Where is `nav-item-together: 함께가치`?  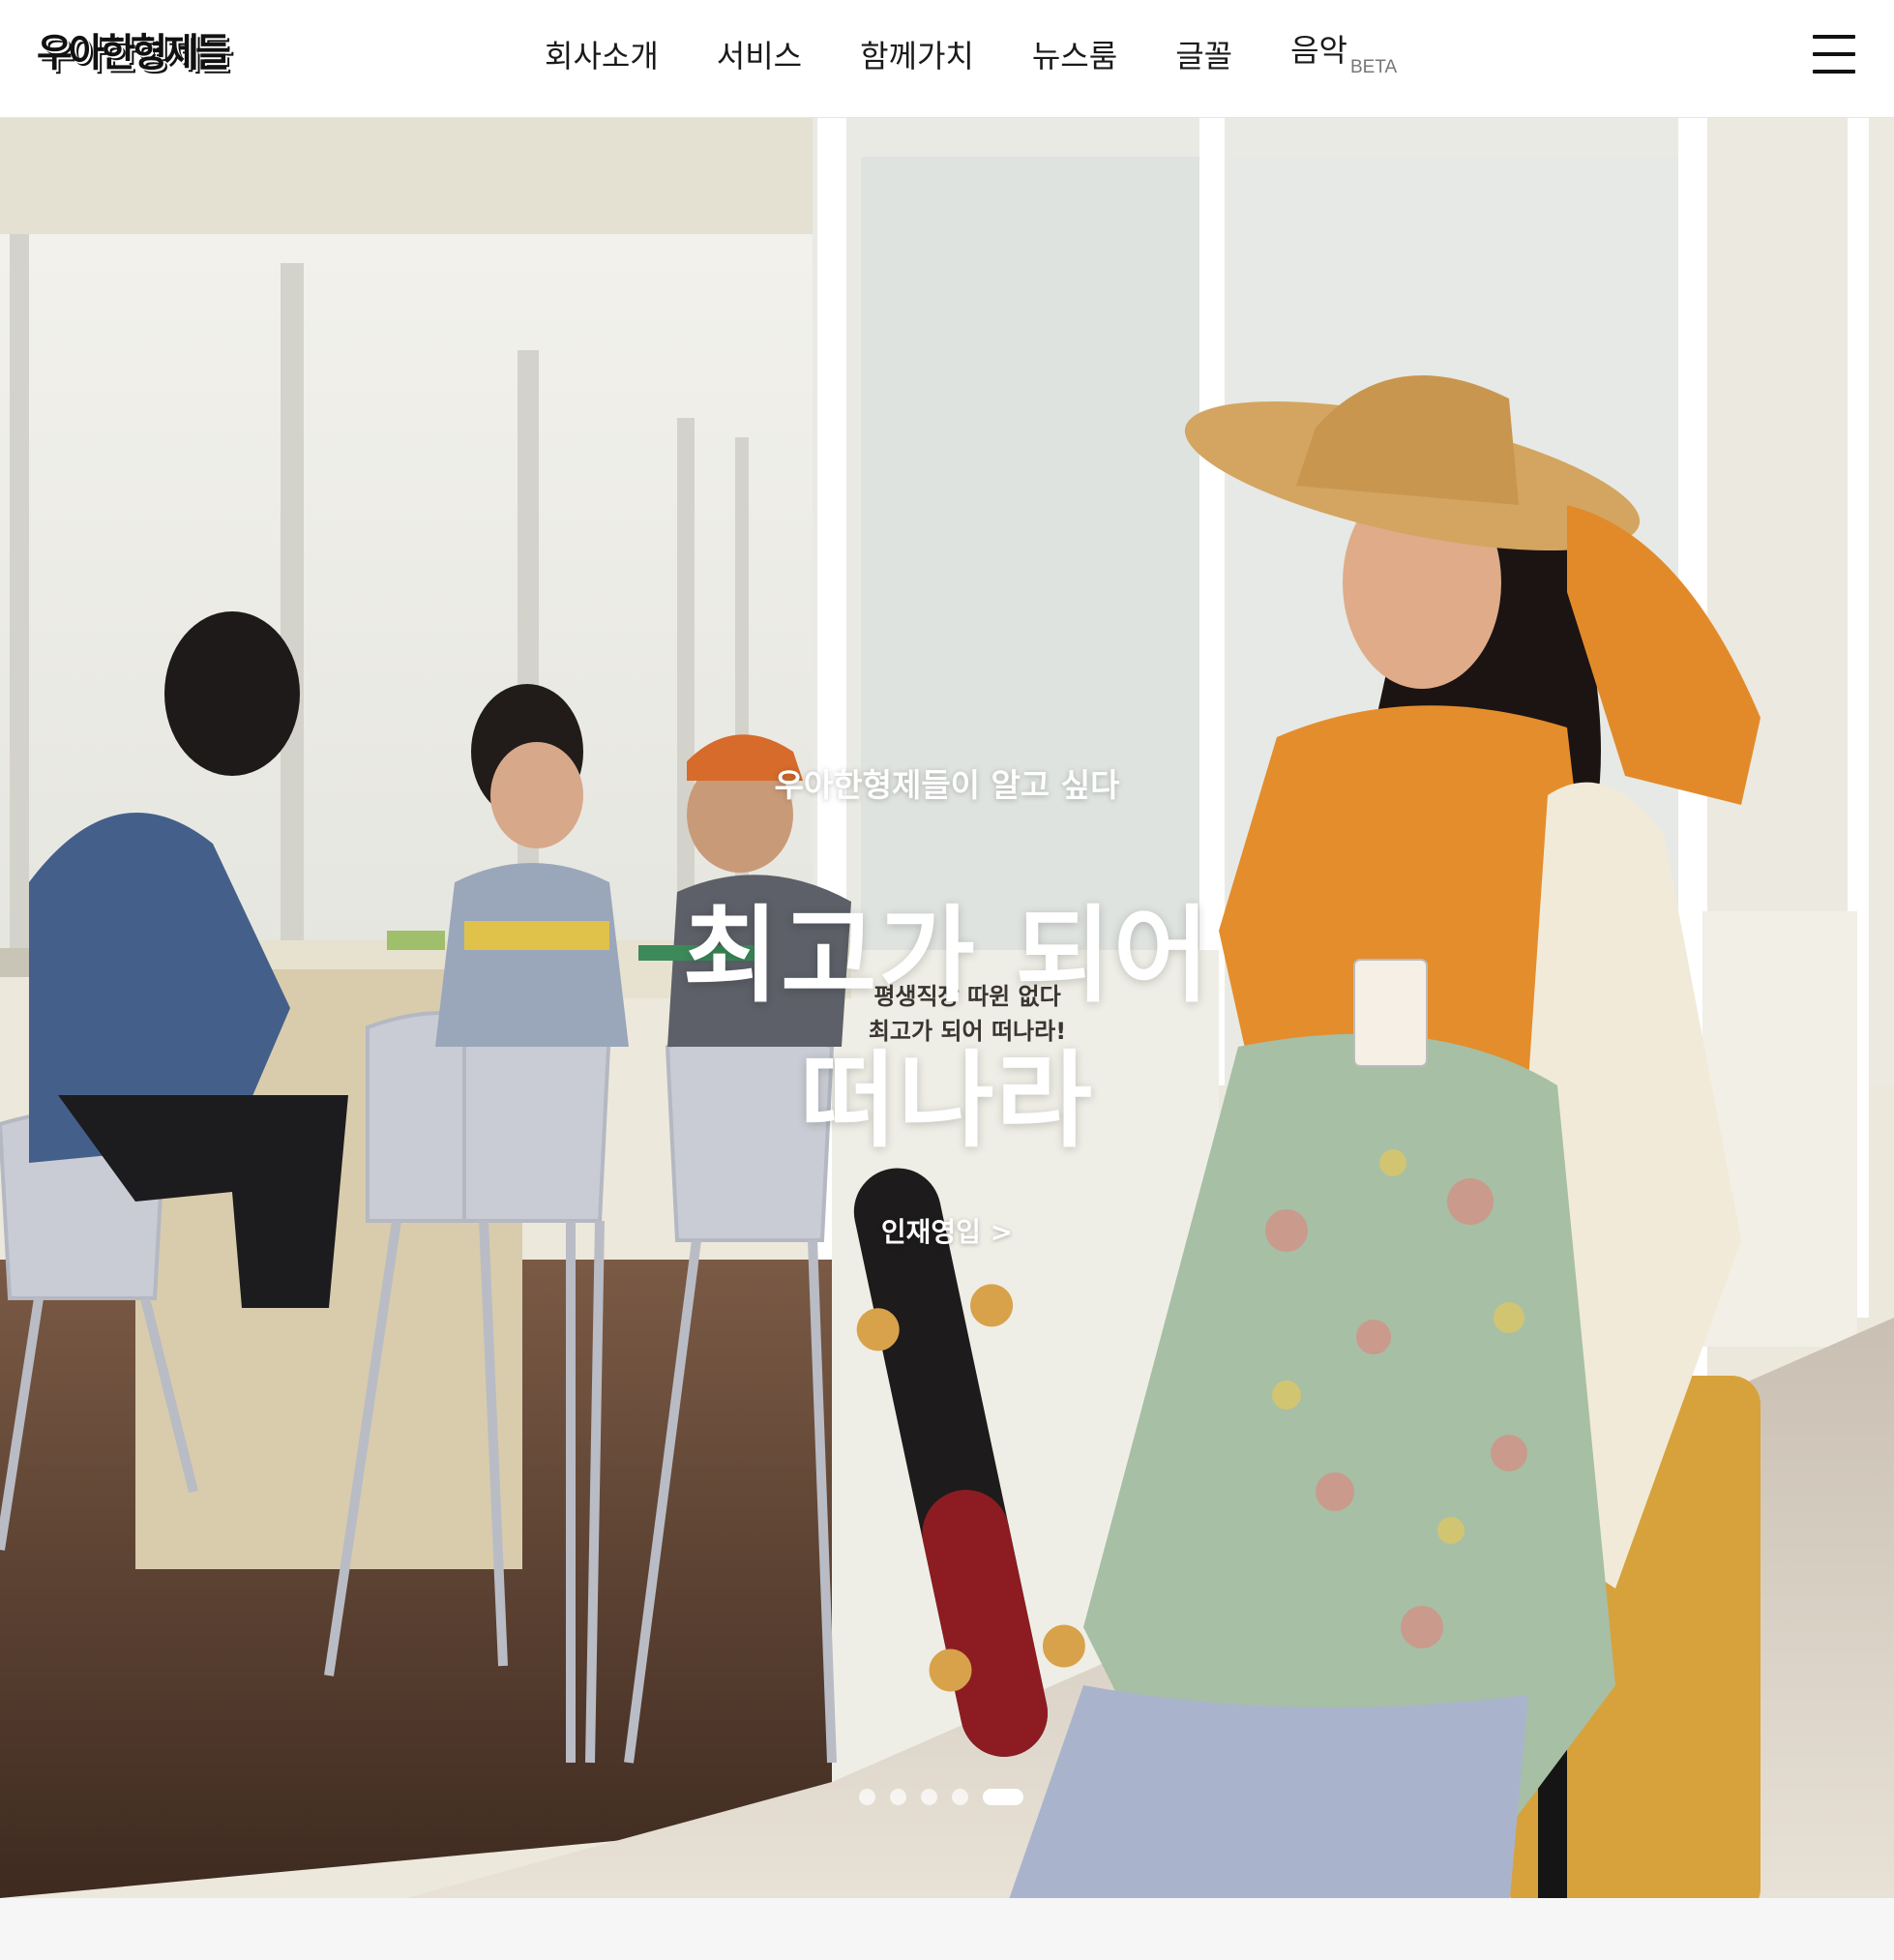
nav-item-together: 함께가치 is located at coordinates (917, 56).